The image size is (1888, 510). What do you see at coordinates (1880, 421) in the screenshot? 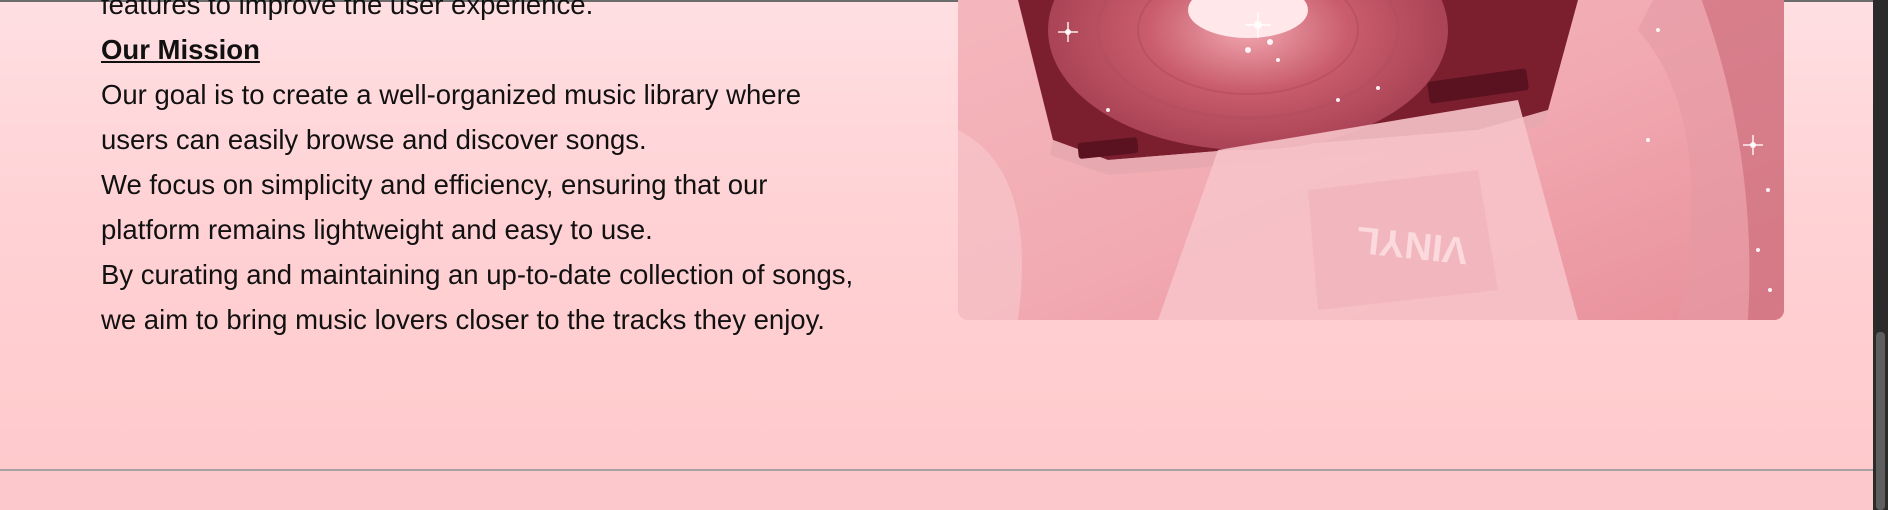
I see `scrollbar-thumb` at bounding box center [1880, 421].